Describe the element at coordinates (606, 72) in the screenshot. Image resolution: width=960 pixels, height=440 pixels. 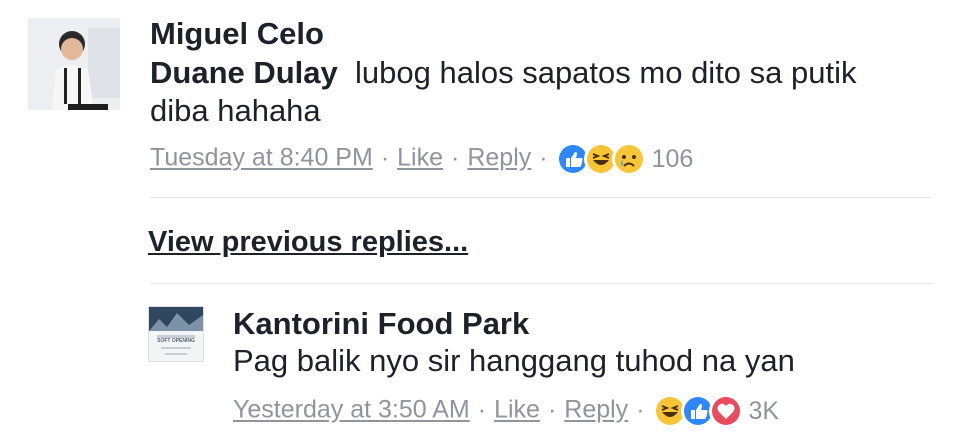
I see `comment-text-line1: lubog halos sapatos mo dito sa putik` at that location.